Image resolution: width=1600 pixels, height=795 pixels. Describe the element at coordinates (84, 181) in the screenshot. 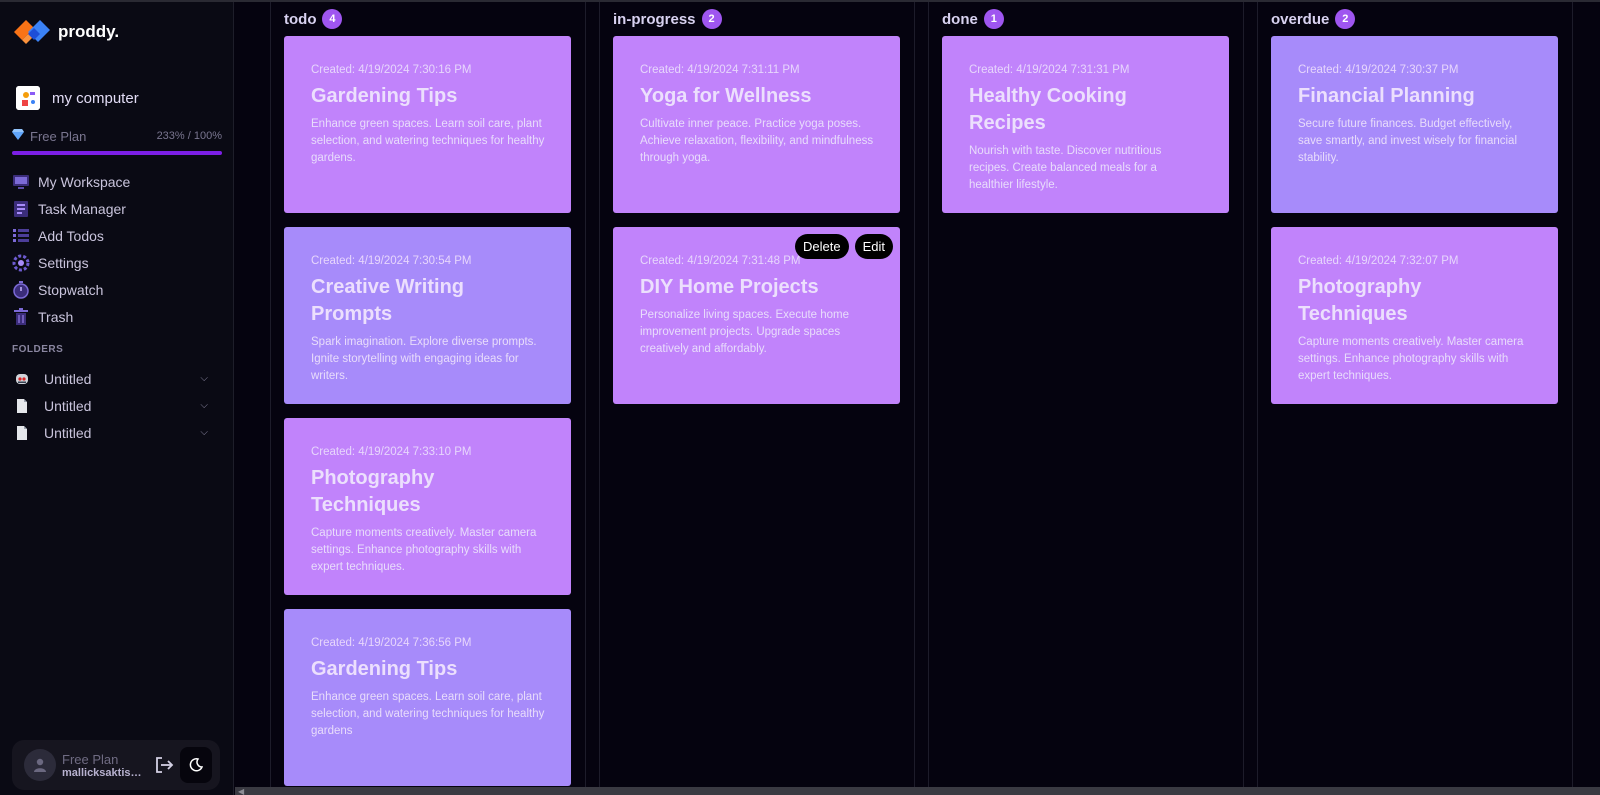

I see `sidebar-item-label: My Workspace` at that location.